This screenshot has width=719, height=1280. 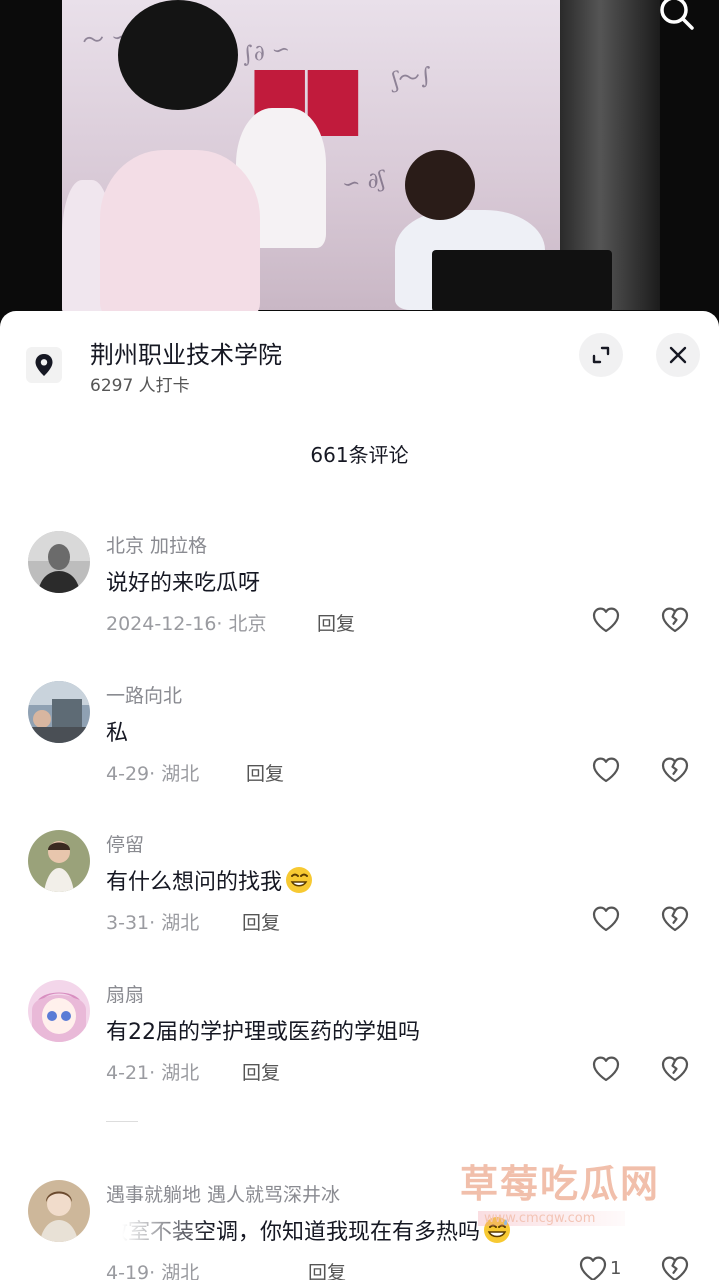 I want to click on person-figure, so click(x=180, y=235).